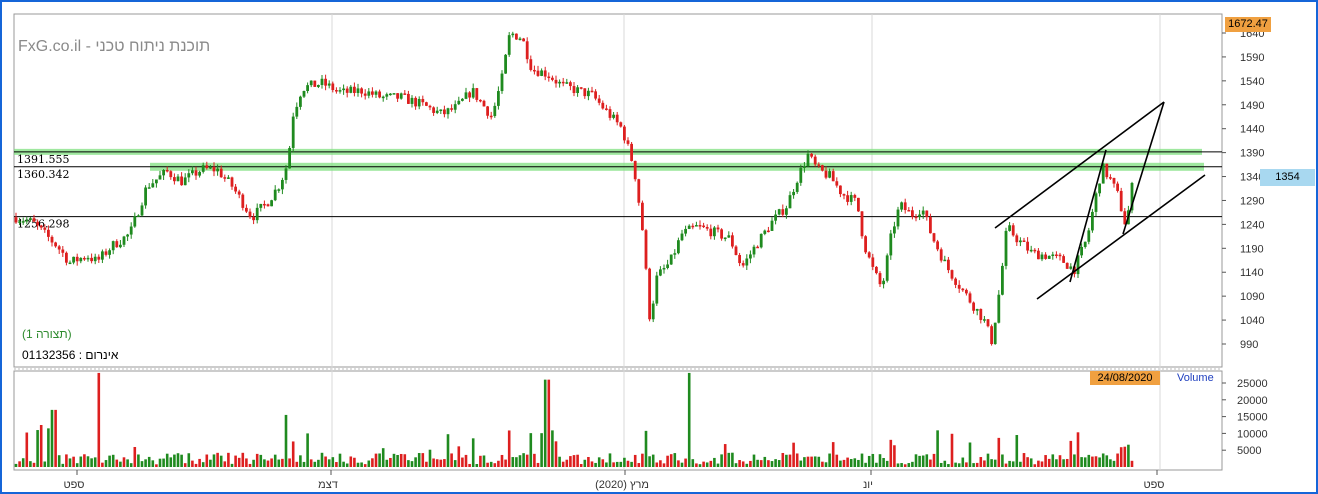 This screenshot has width=1318, height=494. What do you see at coordinates (47, 334) in the screenshot?
I see `view-label: (תצורה 1)` at bounding box center [47, 334].